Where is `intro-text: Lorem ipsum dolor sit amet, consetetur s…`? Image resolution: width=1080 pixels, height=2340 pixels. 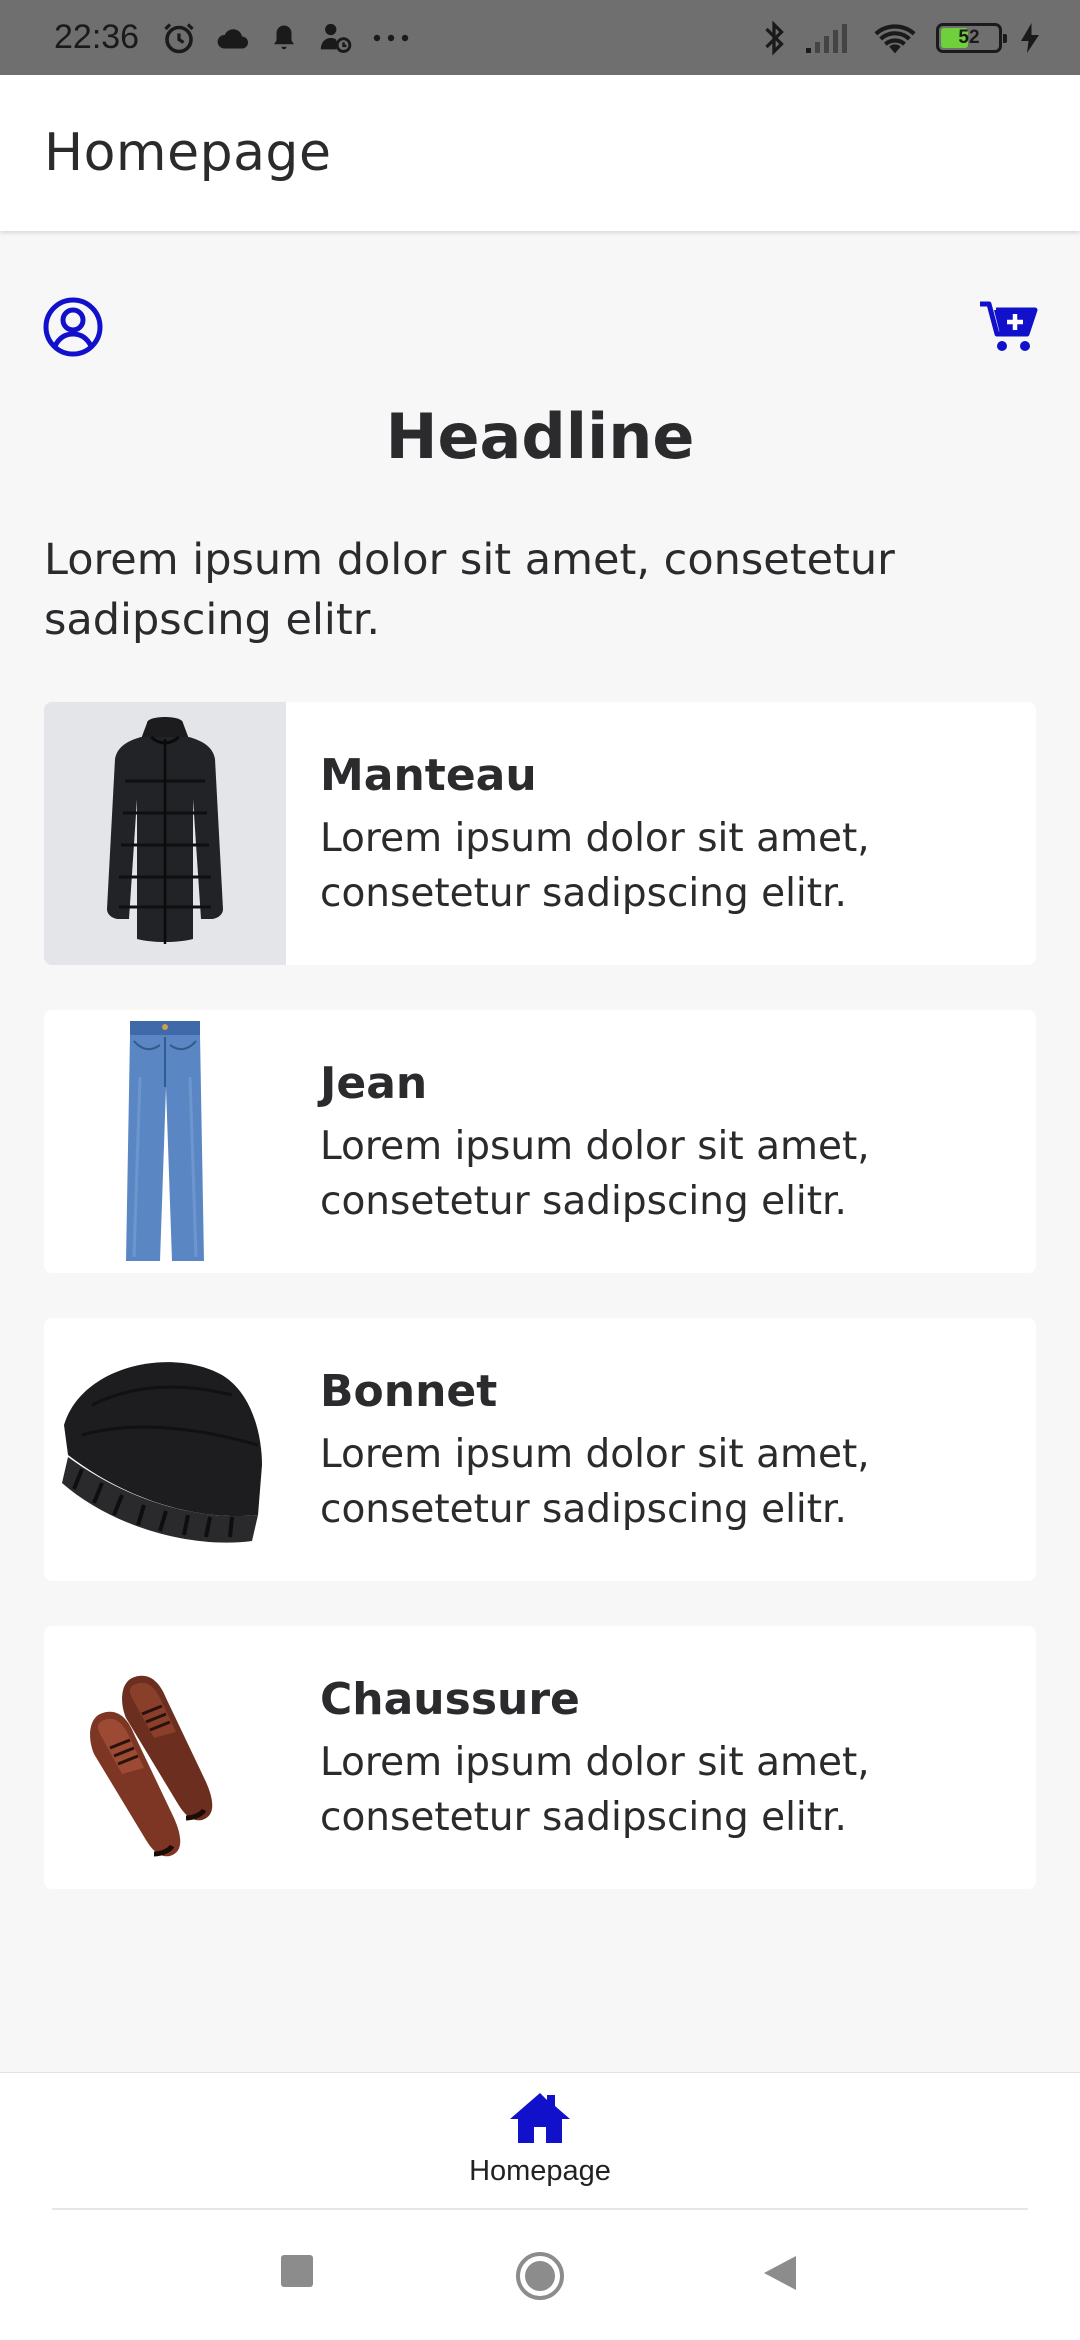
intro-text: Lorem ipsum dolor sit amet, consetetur s… is located at coordinates (469, 590).